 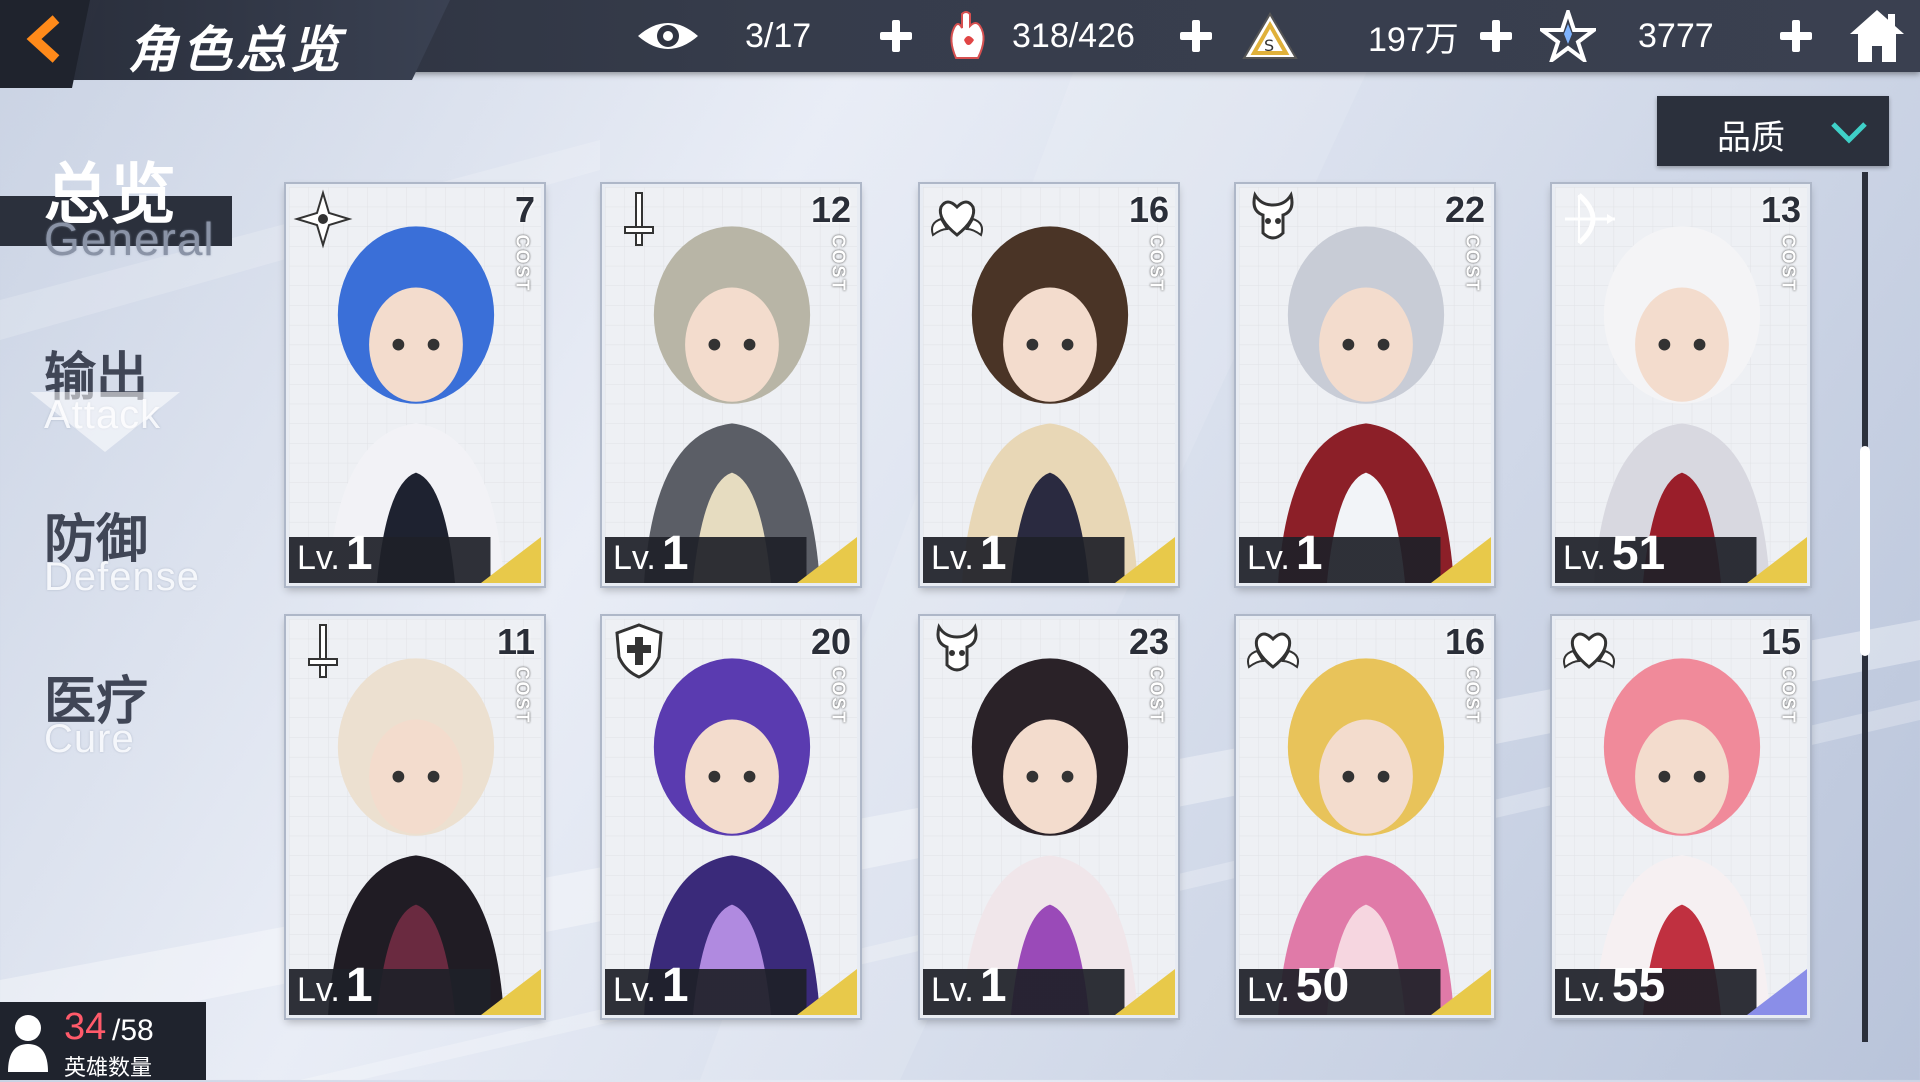 I want to click on character-card: 13 COST Lv. 51, so click(x=1681, y=385).